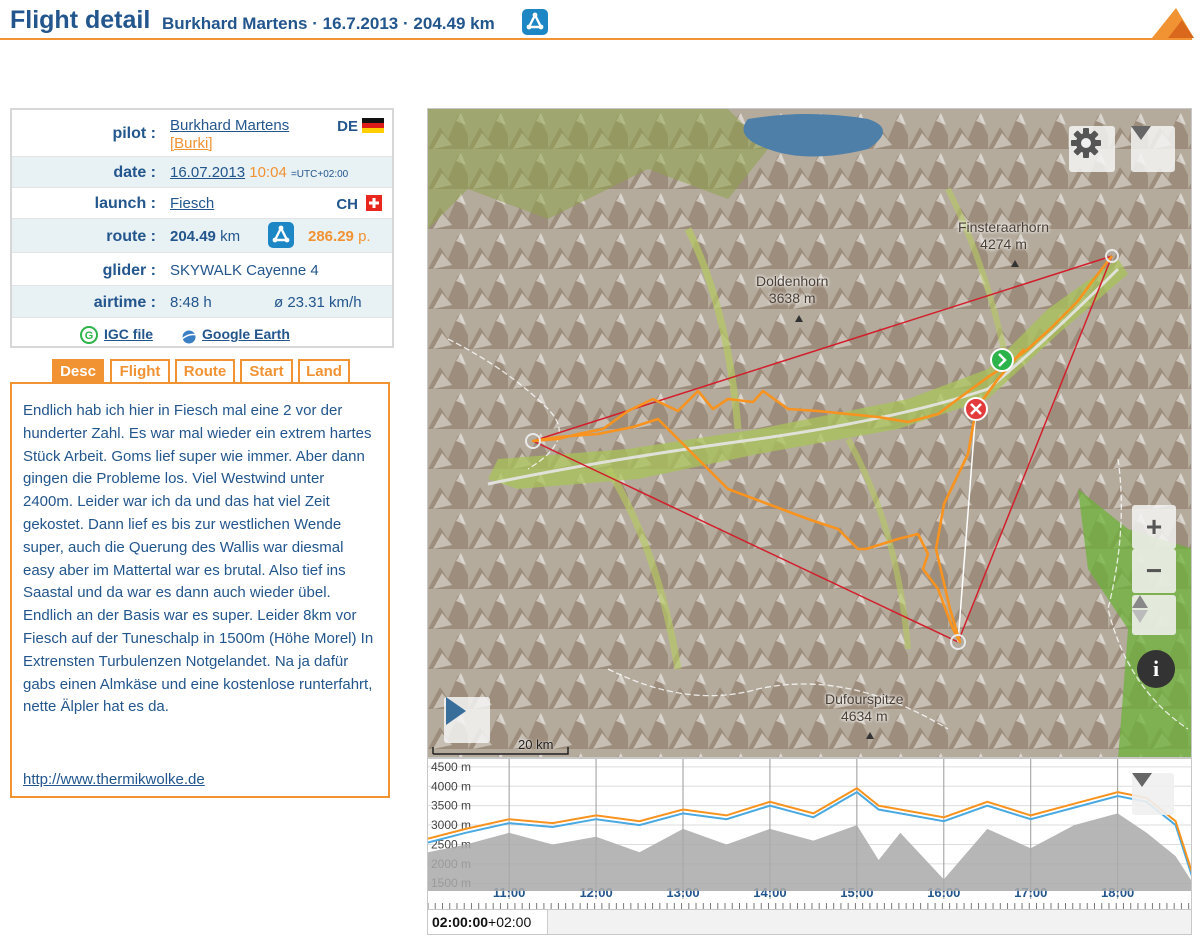  I want to click on north-arrow-icon, so click(1140, 609).